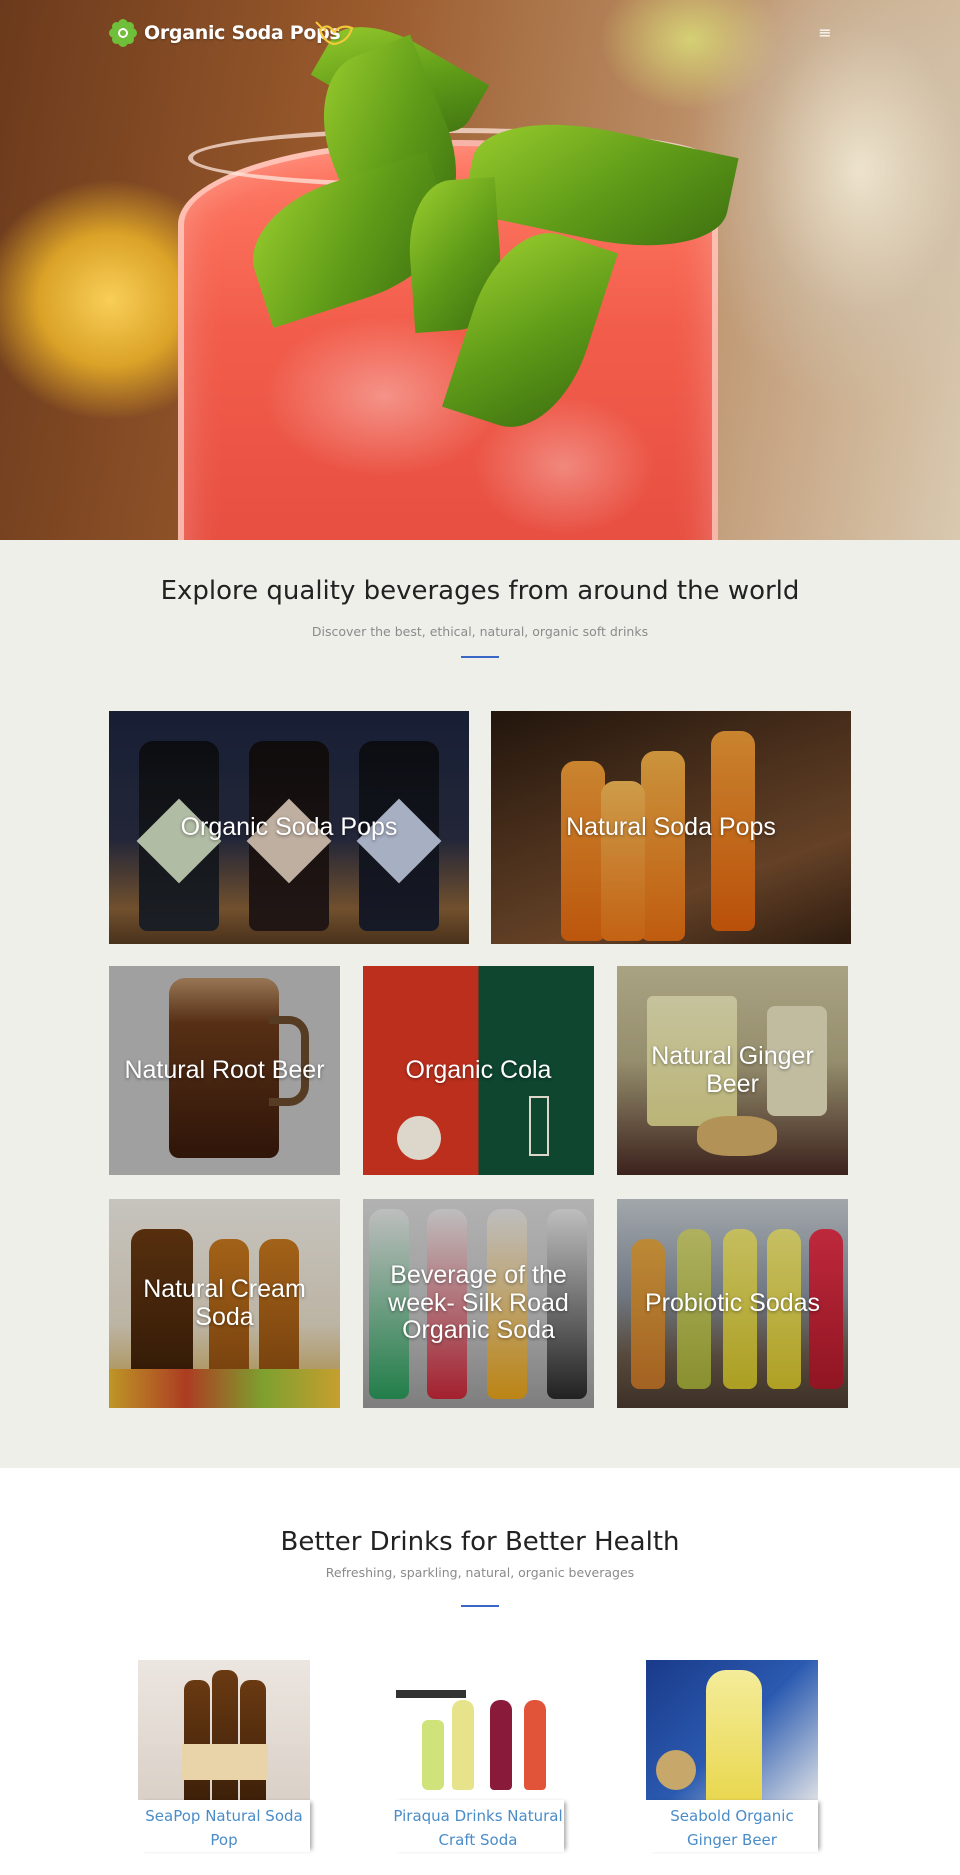  What do you see at coordinates (336, 33) in the screenshot?
I see `bird-icon` at bounding box center [336, 33].